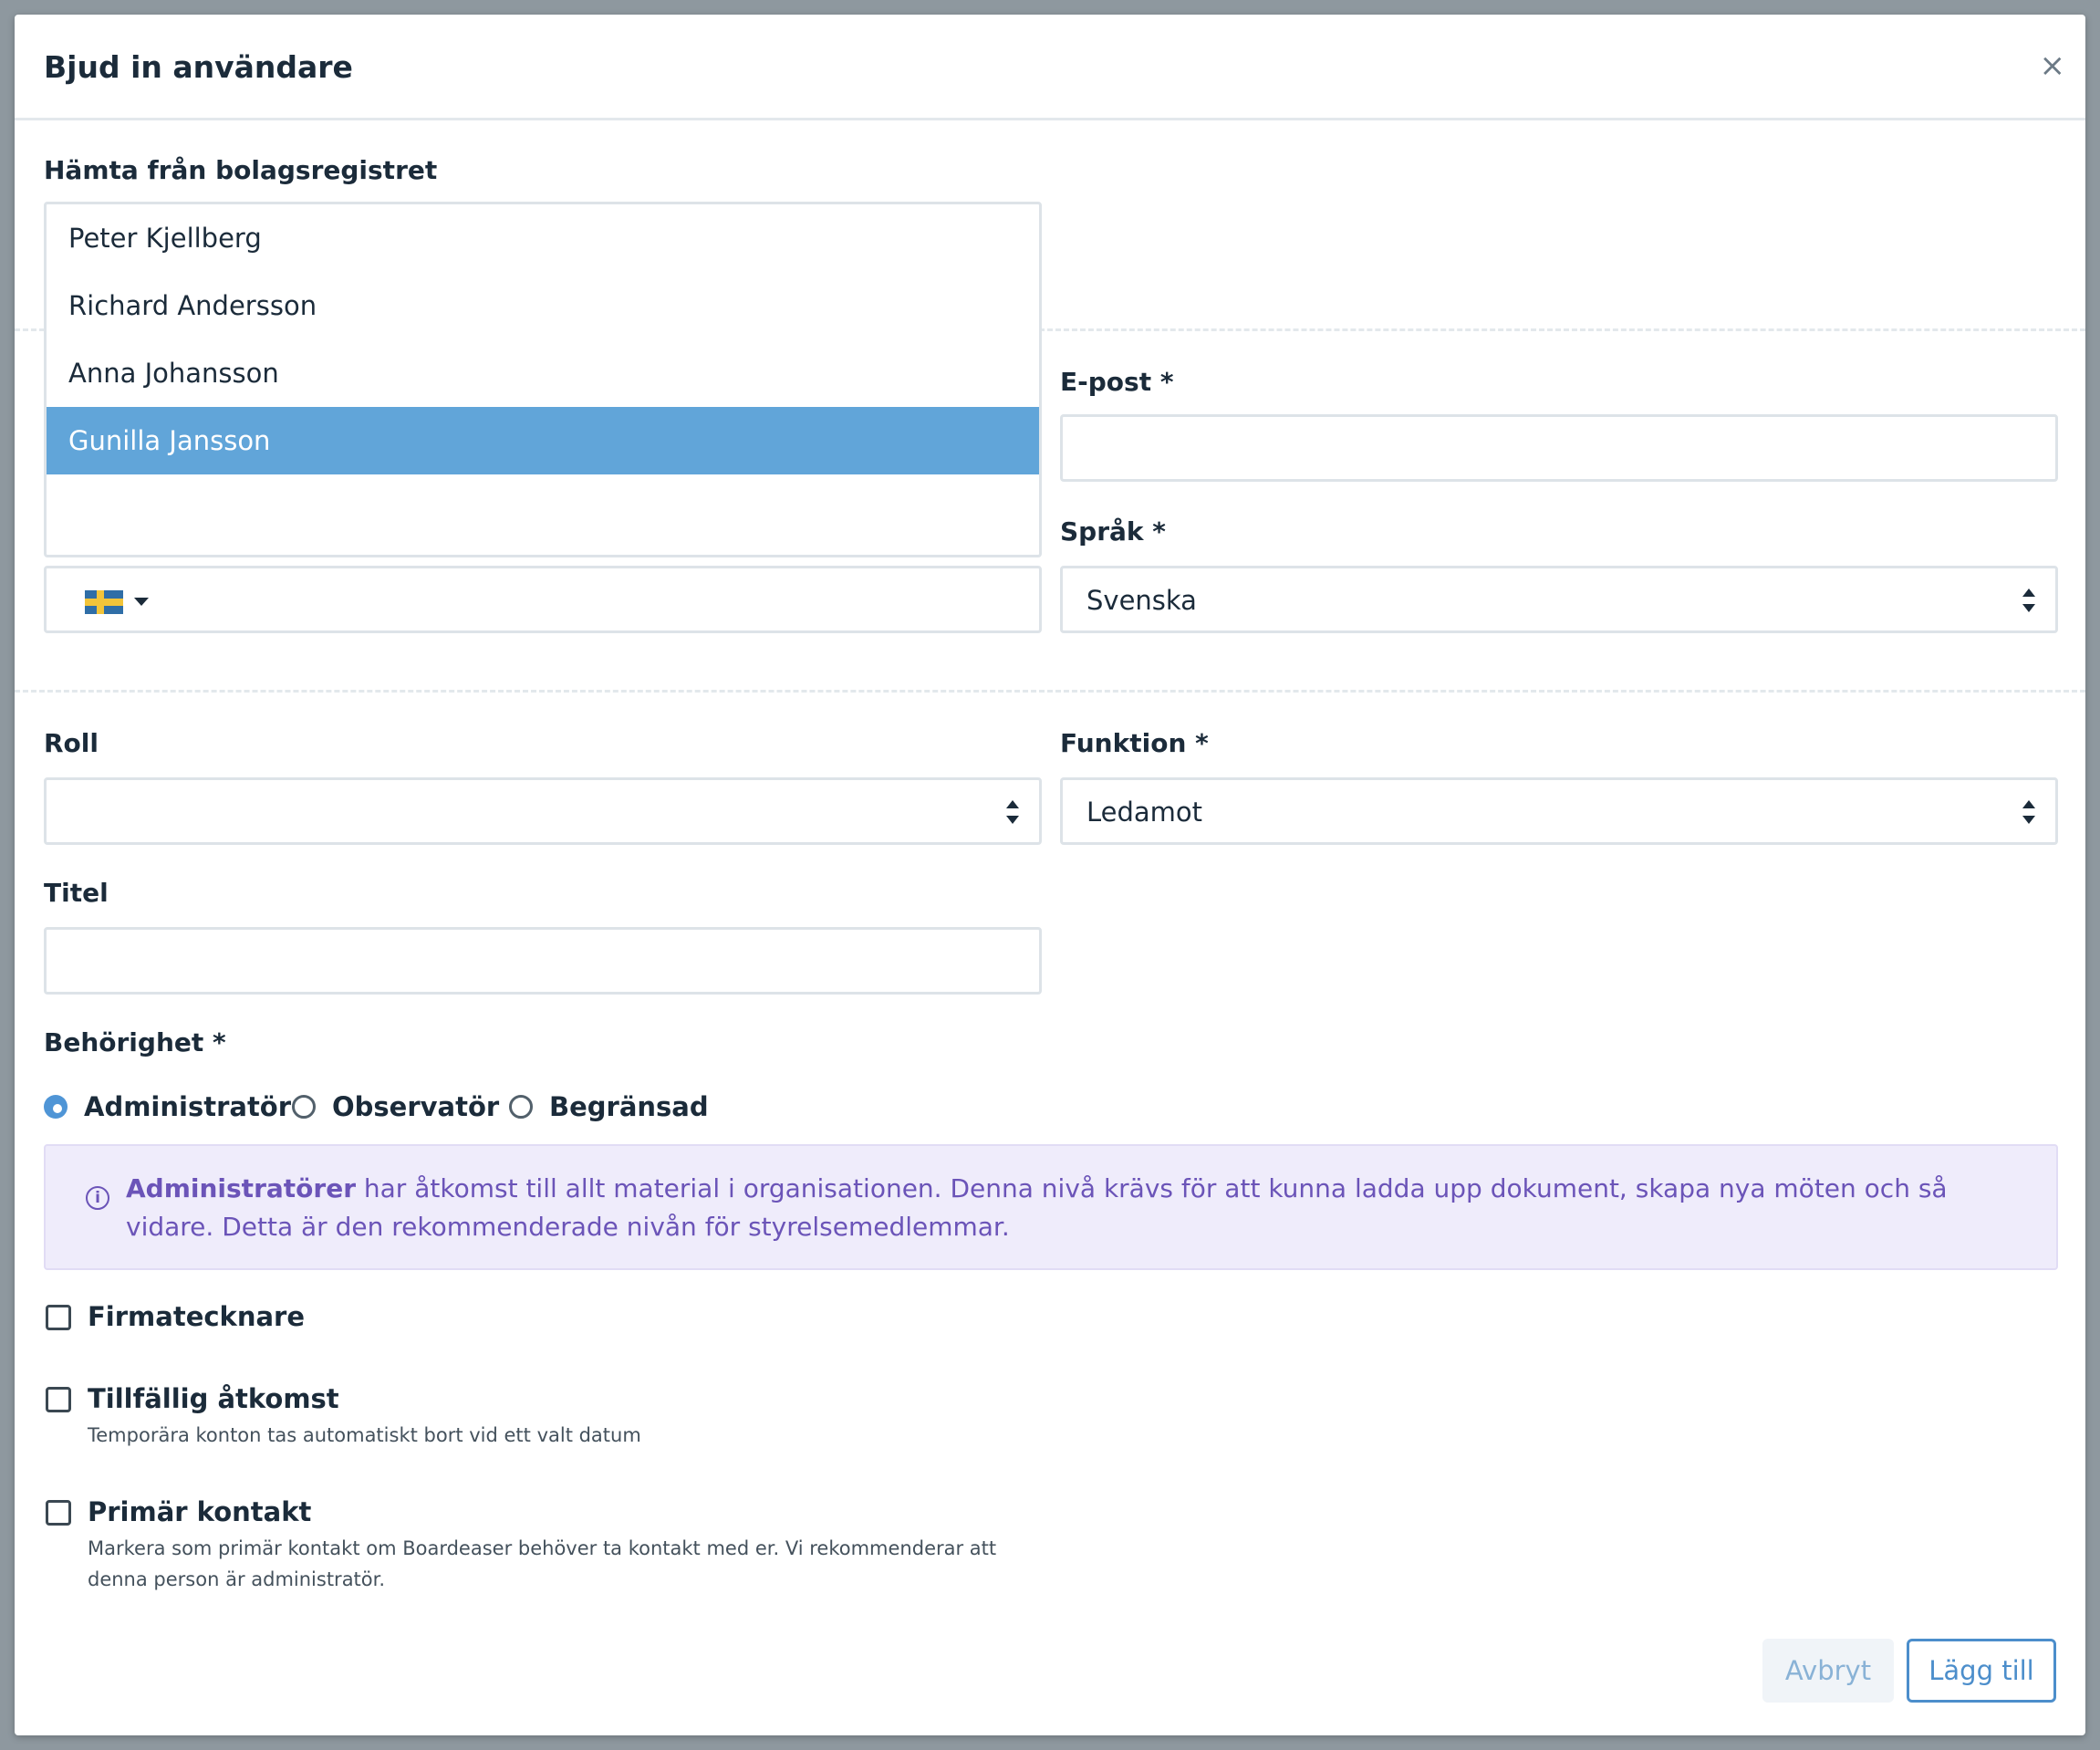 This screenshot has height=1750, width=2100. I want to click on section-divider, so click(1050, 691).